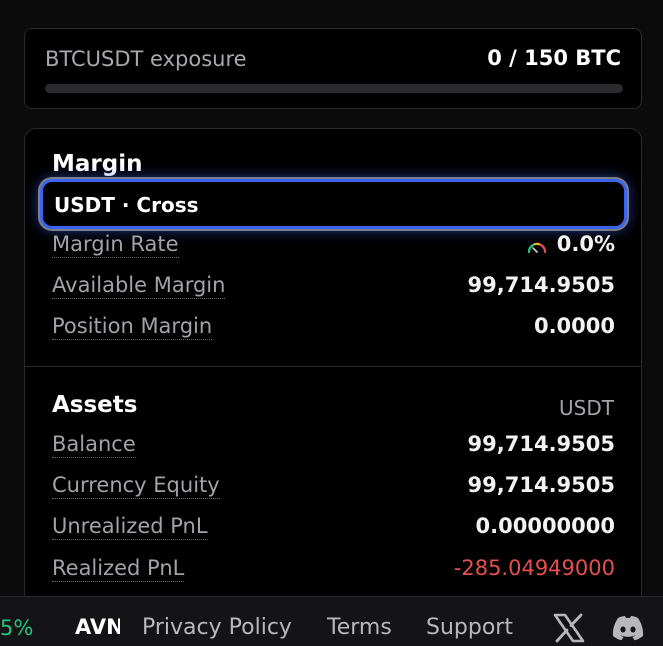 This screenshot has width=663, height=646. What do you see at coordinates (118, 569) in the screenshot?
I see `realized-pnl-label: Realized PnL` at bounding box center [118, 569].